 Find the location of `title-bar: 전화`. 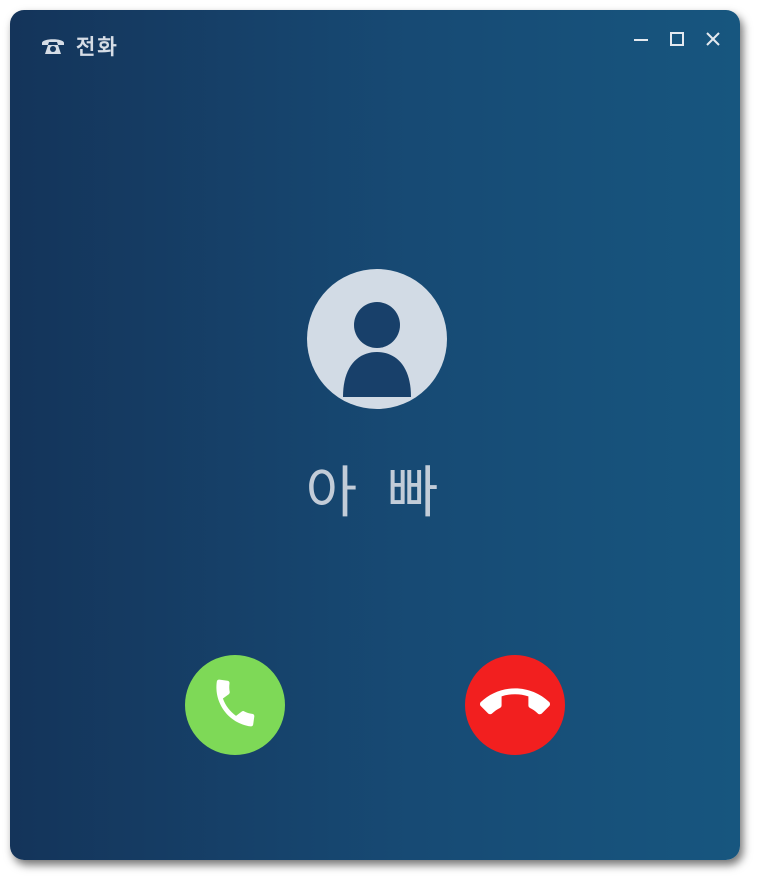

title-bar: 전화 is located at coordinates (375, 42).